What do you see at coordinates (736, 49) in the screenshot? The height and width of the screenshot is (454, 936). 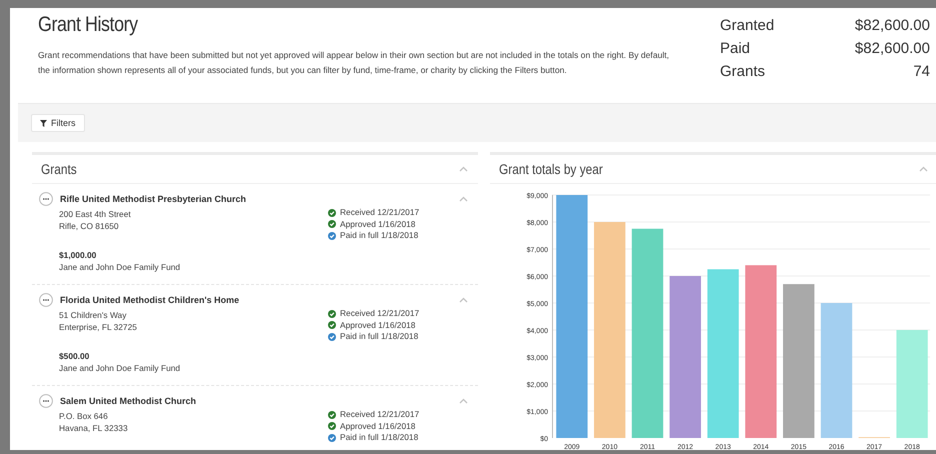 I see `total-label: Paid` at bounding box center [736, 49].